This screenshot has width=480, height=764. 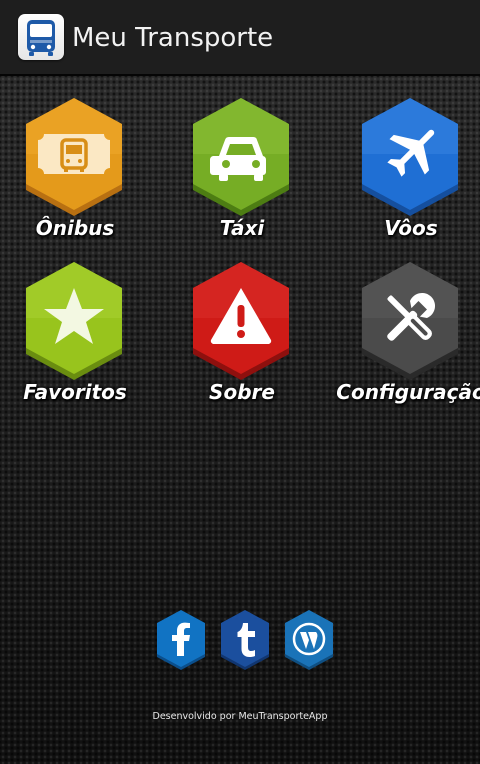 I want to click on menu-item-configuracao: Configuração, so click(x=408, y=342).